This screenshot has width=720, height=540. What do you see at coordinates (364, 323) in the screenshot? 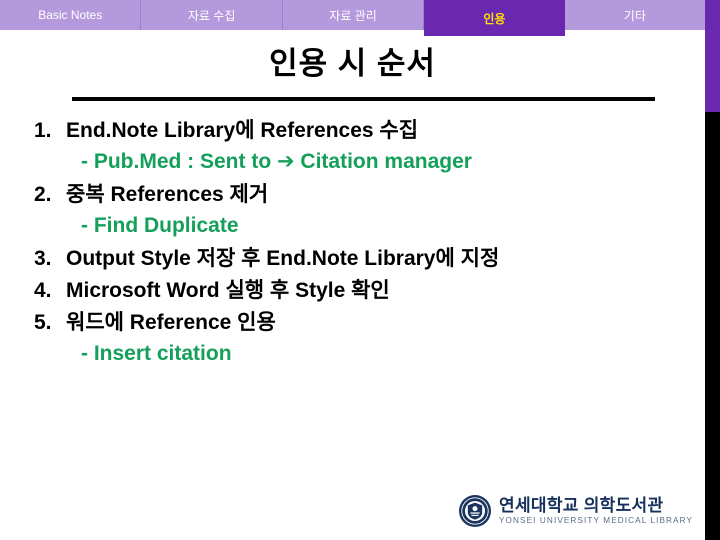
I see `list-item-main: 5. 워드에 Reference 인용` at bounding box center [364, 323].